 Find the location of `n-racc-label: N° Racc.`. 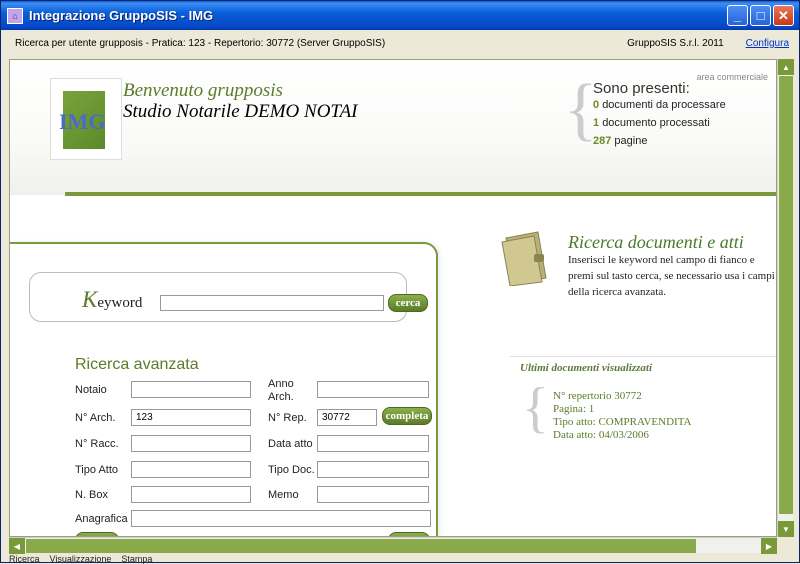

n-racc-label: N° Racc. is located at coordinates (97, 444).